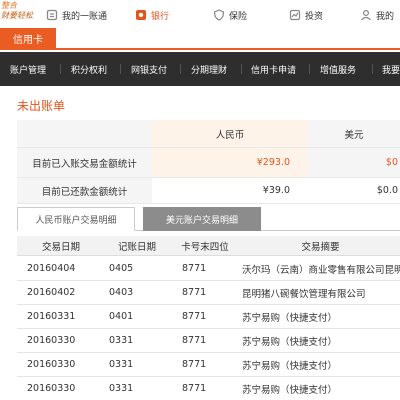 This screenshot has height=400, width=400. What do you see at coordinates (141, 15) in the screenshot?
I see `bank-icon` at bounding box center [141, 15].